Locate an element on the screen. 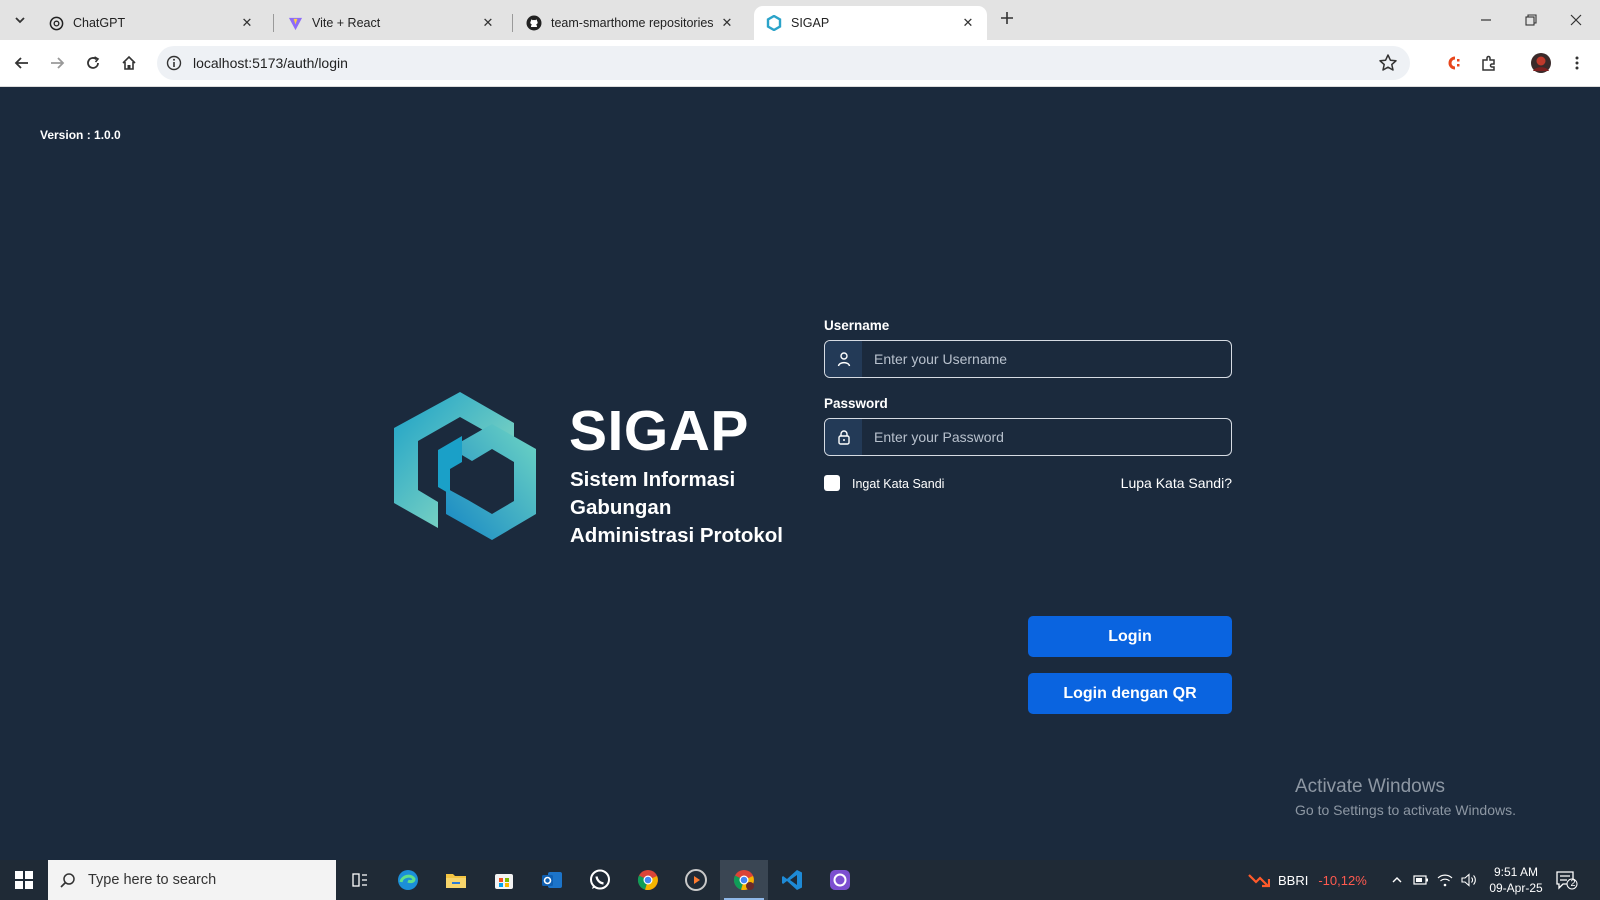 This screenshot has height=900, width=1600. tab-label: Vite + React is located at coordinates (346, 23).